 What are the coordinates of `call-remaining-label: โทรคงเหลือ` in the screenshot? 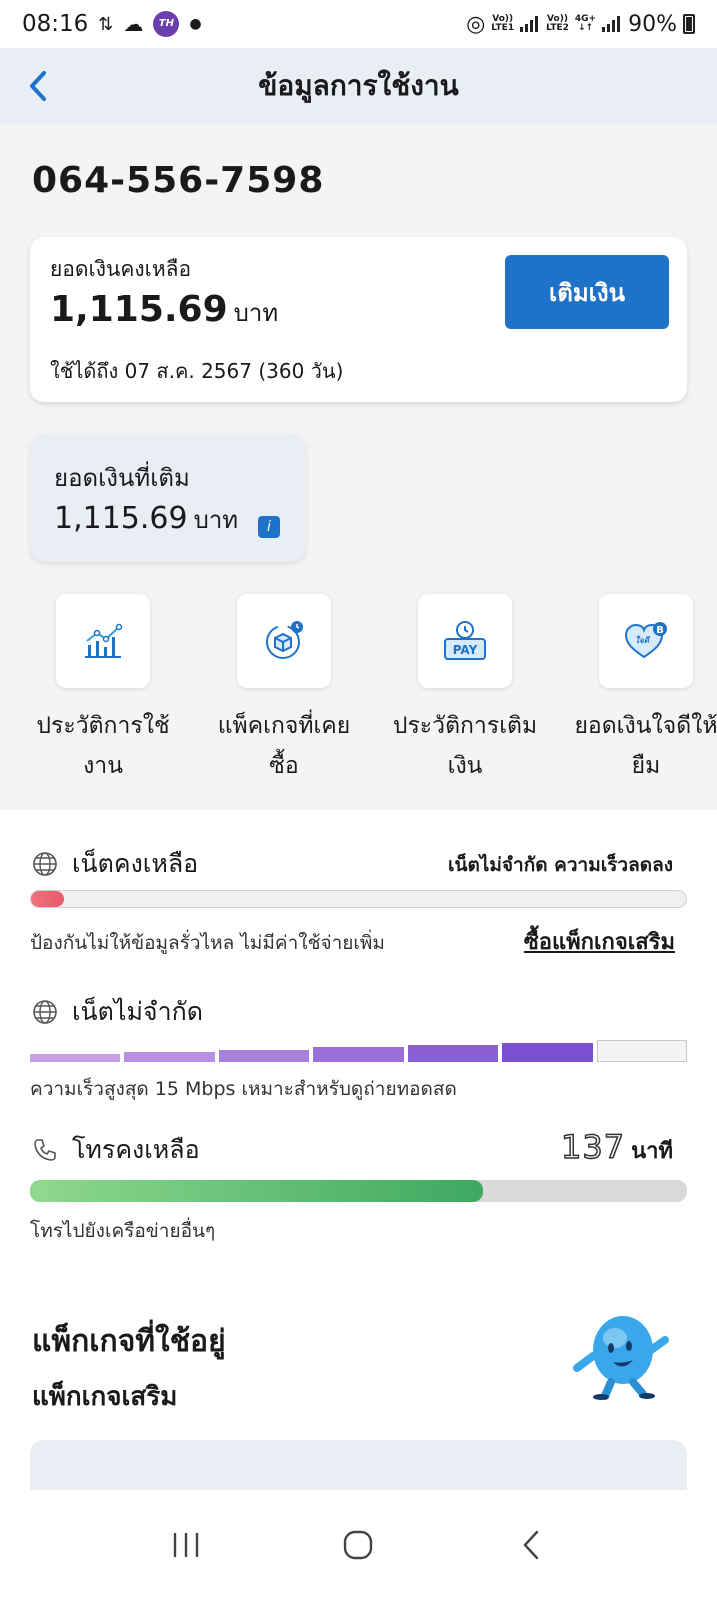 It's located at (136, 1149).